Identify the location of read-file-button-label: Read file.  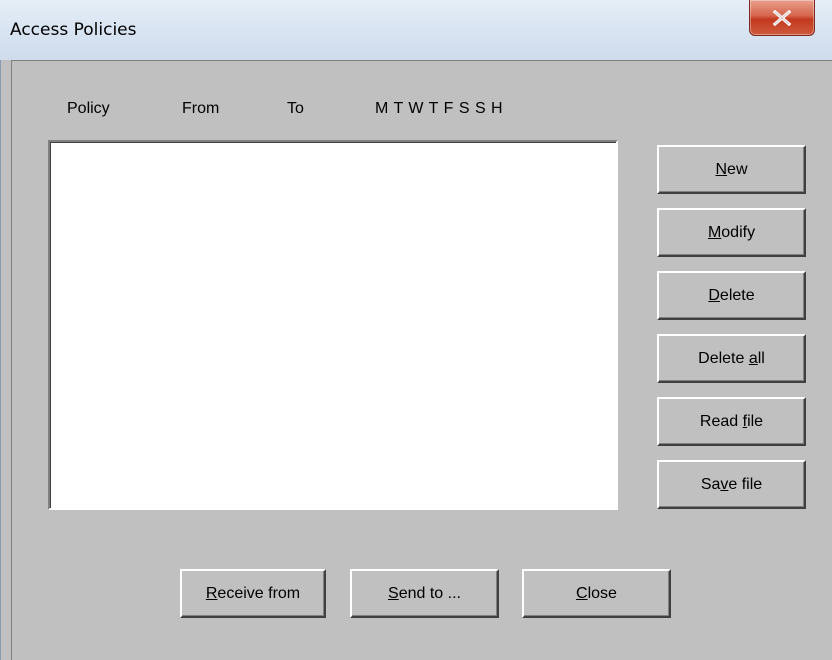
(731, 421).